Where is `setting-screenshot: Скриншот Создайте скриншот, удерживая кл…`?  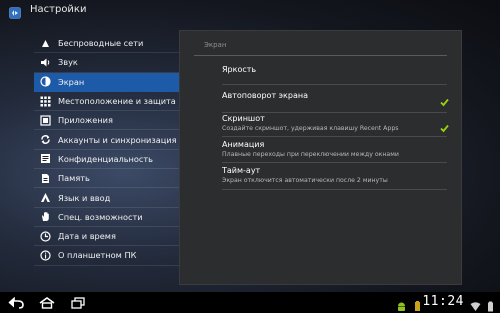 setting-screenshot: Скриншот Создайте скриншот, удерживая кл… is located at coordinates (334, 125).